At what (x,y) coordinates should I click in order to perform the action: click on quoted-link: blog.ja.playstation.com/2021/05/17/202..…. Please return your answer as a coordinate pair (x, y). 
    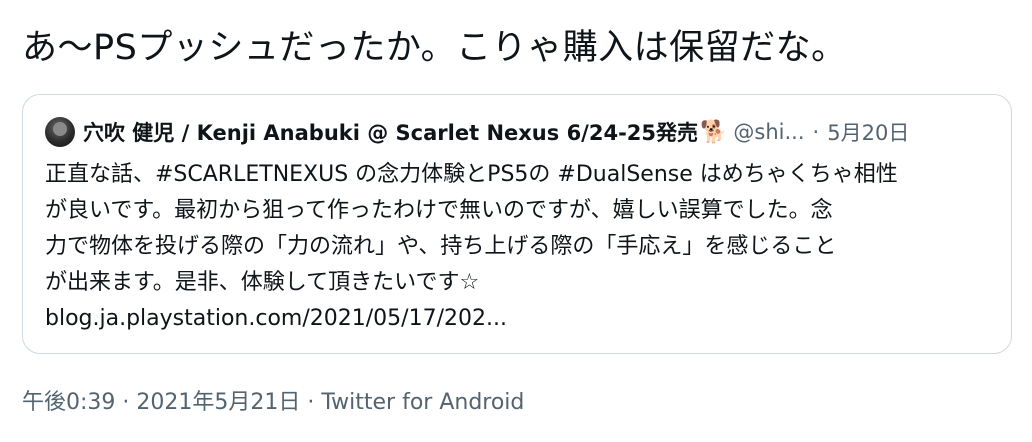
    Looking at the image, I should click on (520, 319).